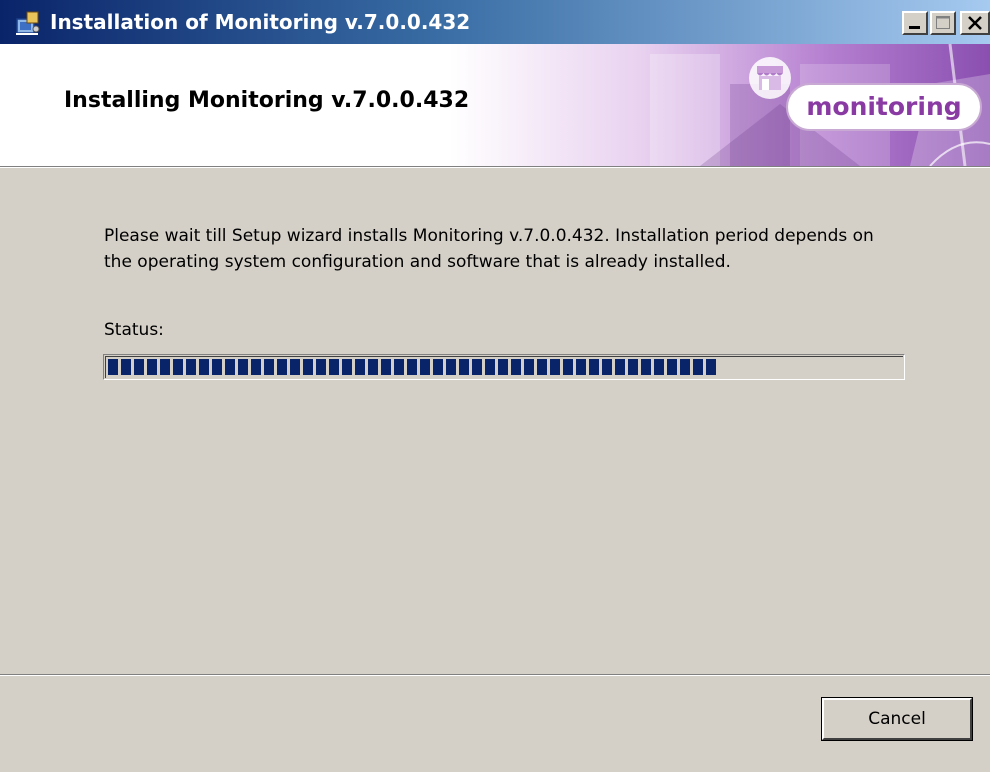 The image size is (990, 772). I want to click on minimize-button, so click(915, 23).